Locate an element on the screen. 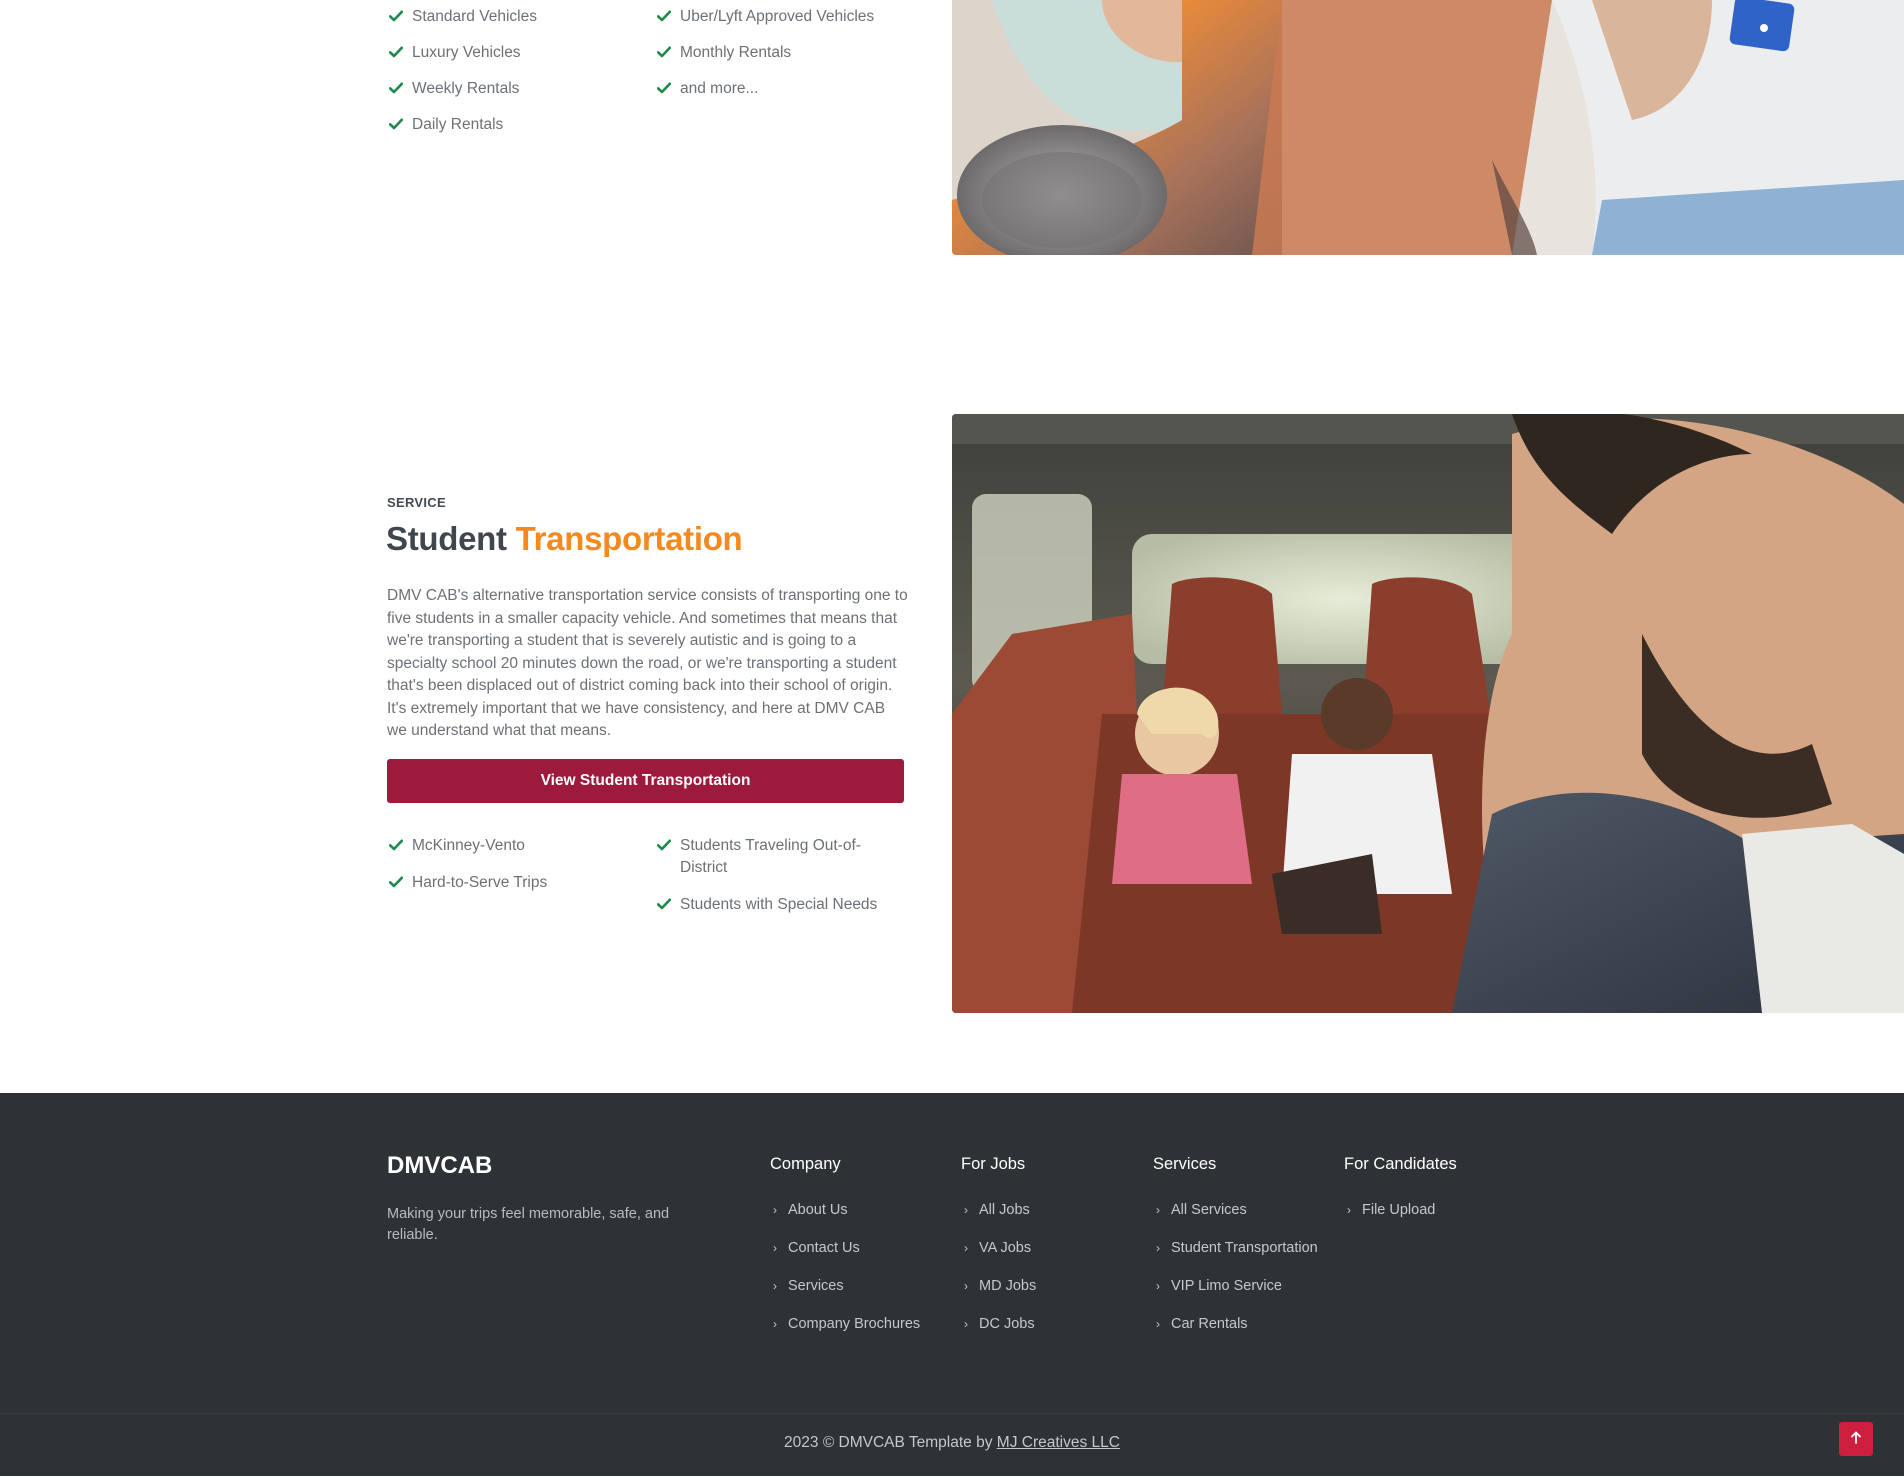 Image resolution: width=1904 pixels, height=1480 pixels. feature-item: Luxury Vehicles is located at coordinates (462, 53).